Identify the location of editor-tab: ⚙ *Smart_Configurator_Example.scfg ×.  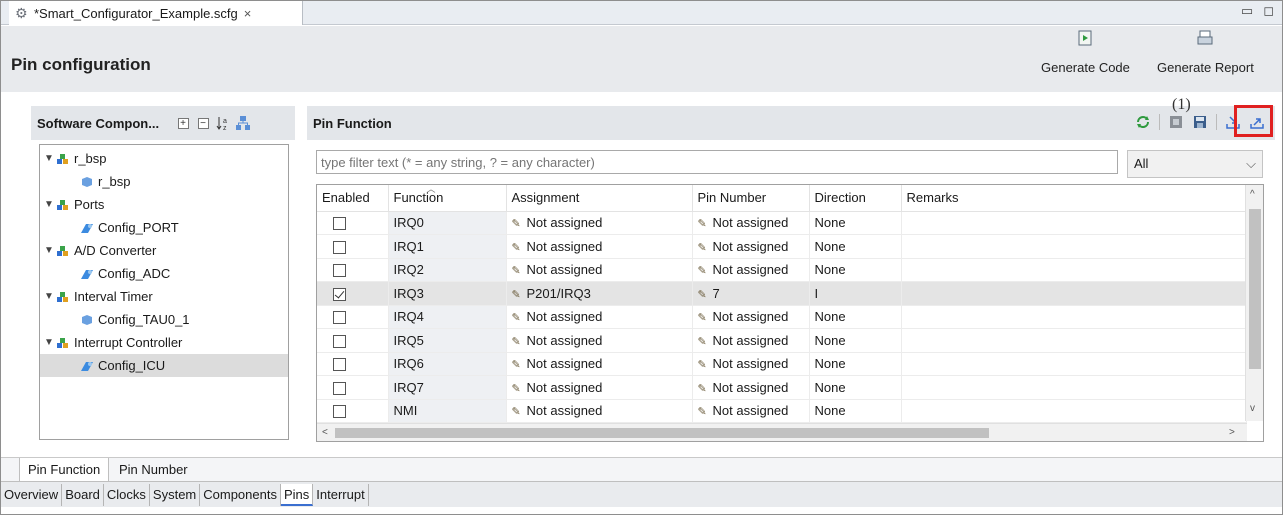
(156, 13).